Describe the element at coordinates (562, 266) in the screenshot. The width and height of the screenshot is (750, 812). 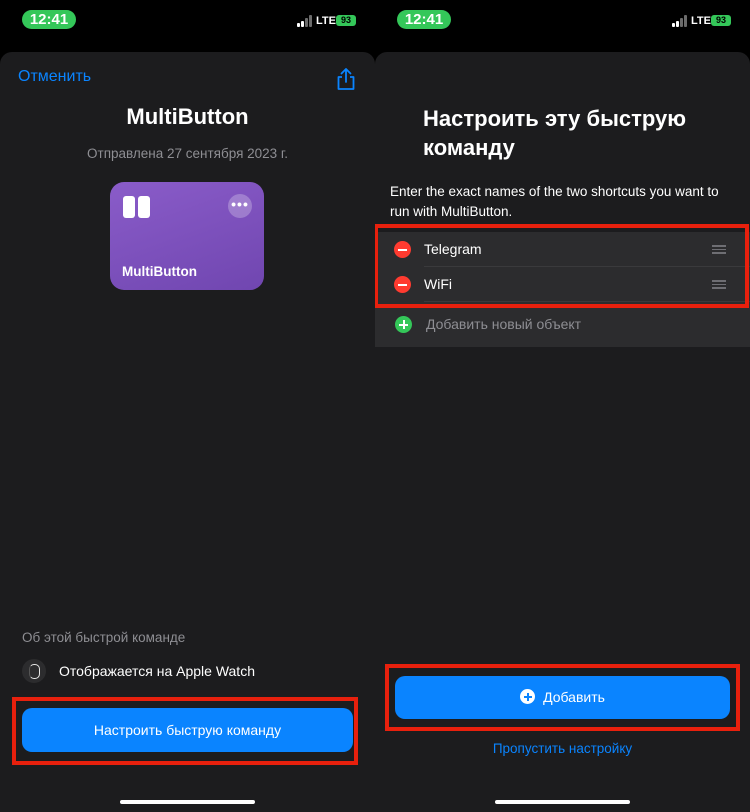
I see `highlight-frame` at that location.